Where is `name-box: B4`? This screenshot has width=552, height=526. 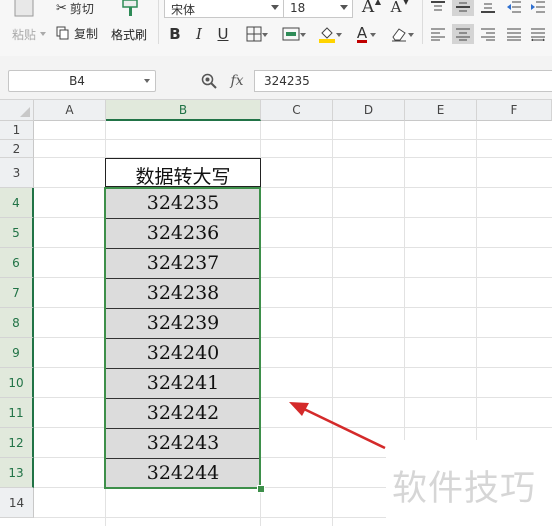 name-box: B4 is located at coordinates (82, 81).